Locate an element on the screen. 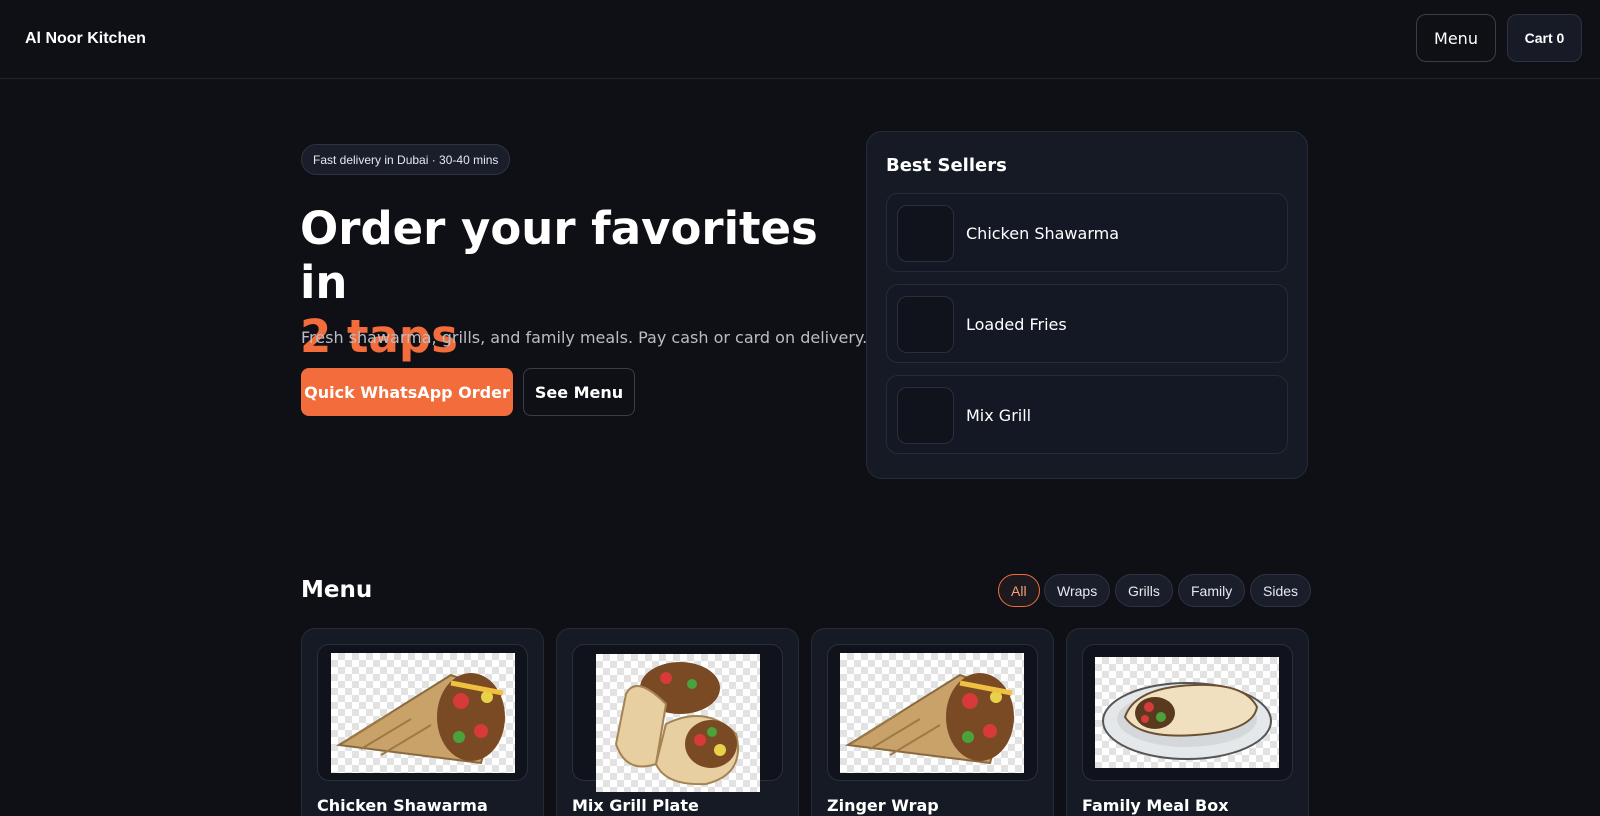 The width and height of the screenshot is (1600, 816). best-seller-name: Loaded Fries is located at coordinates (1016, 324).